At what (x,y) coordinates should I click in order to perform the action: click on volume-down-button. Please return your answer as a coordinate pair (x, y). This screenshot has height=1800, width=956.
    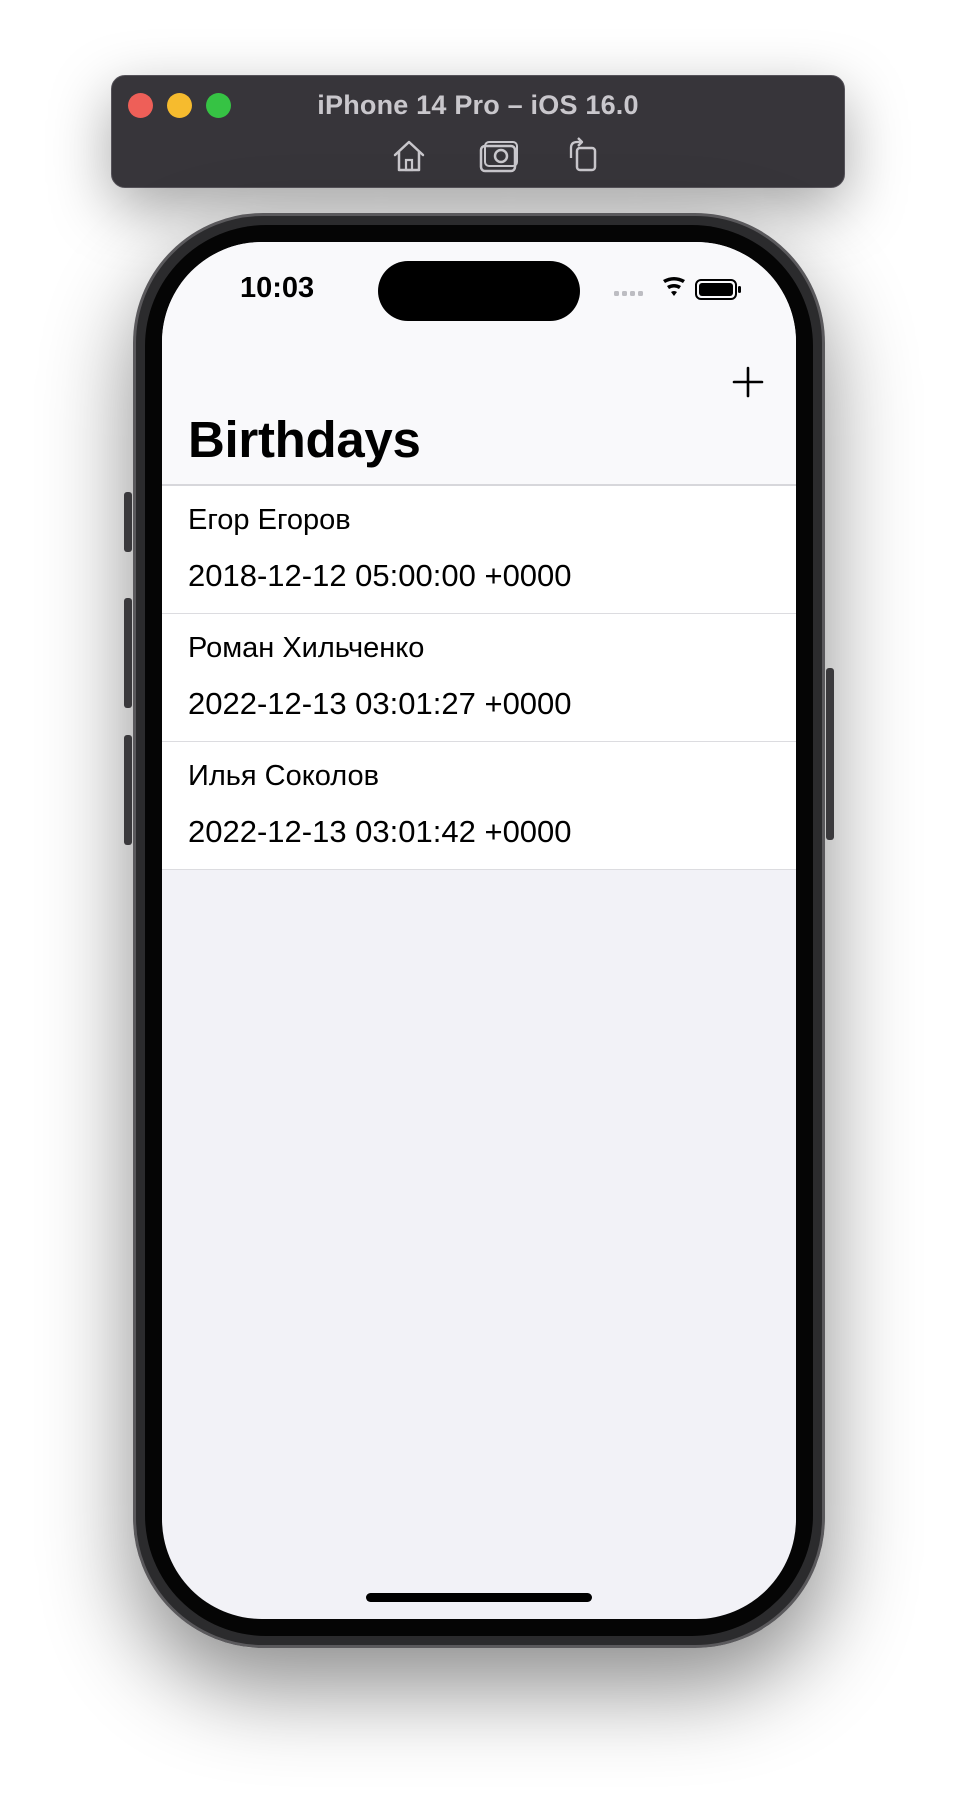
    Looking at the image, I should click on (128, 790).